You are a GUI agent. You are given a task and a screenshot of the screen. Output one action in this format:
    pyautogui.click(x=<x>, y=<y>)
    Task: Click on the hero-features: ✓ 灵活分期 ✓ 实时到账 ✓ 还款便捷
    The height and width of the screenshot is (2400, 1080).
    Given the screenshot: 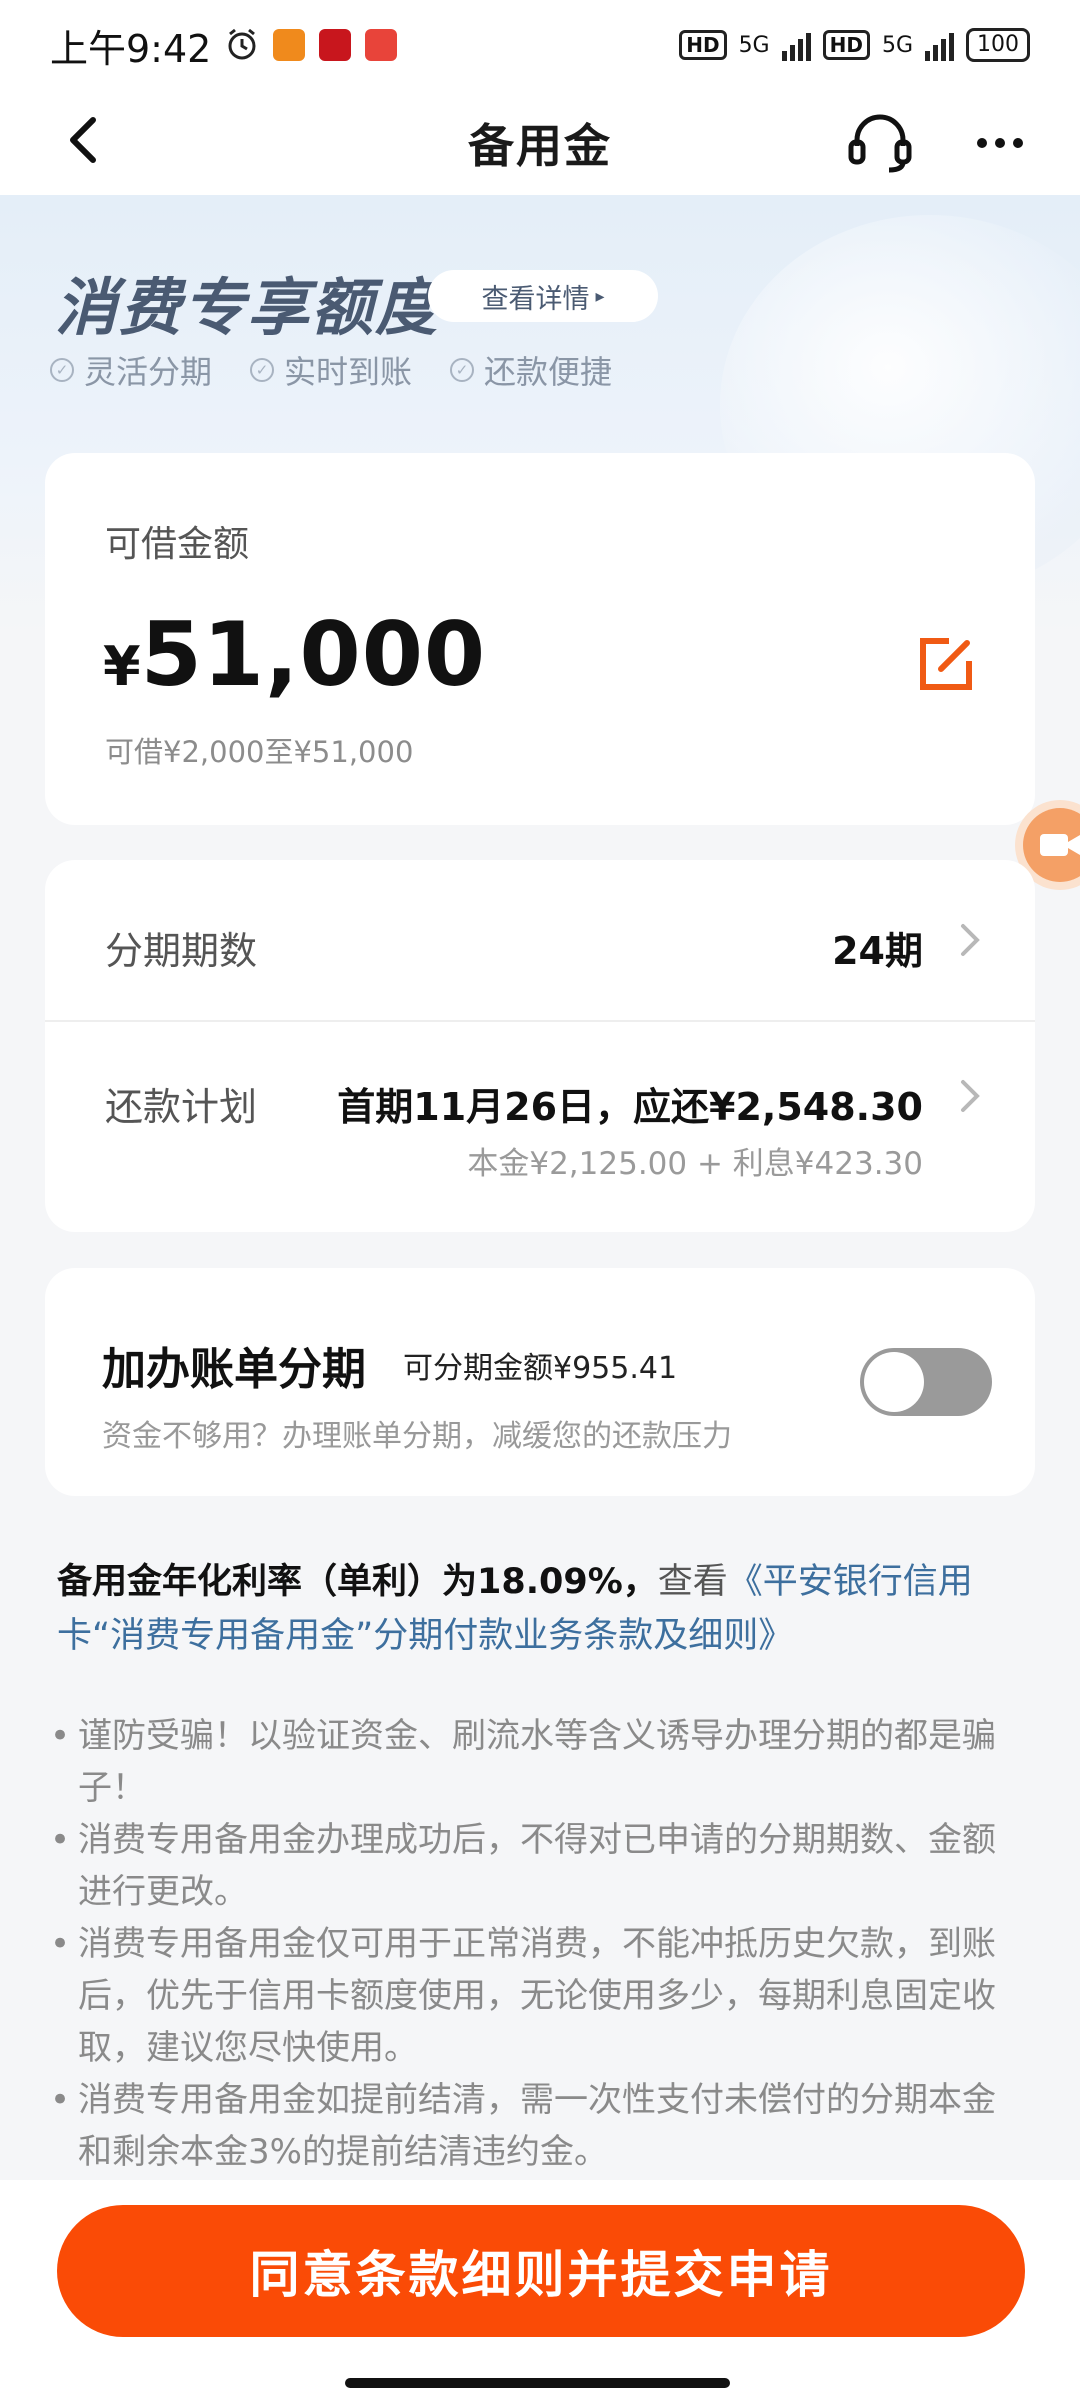 What is the action you would take?
    pyautogui.click(x=331, y=370)
    